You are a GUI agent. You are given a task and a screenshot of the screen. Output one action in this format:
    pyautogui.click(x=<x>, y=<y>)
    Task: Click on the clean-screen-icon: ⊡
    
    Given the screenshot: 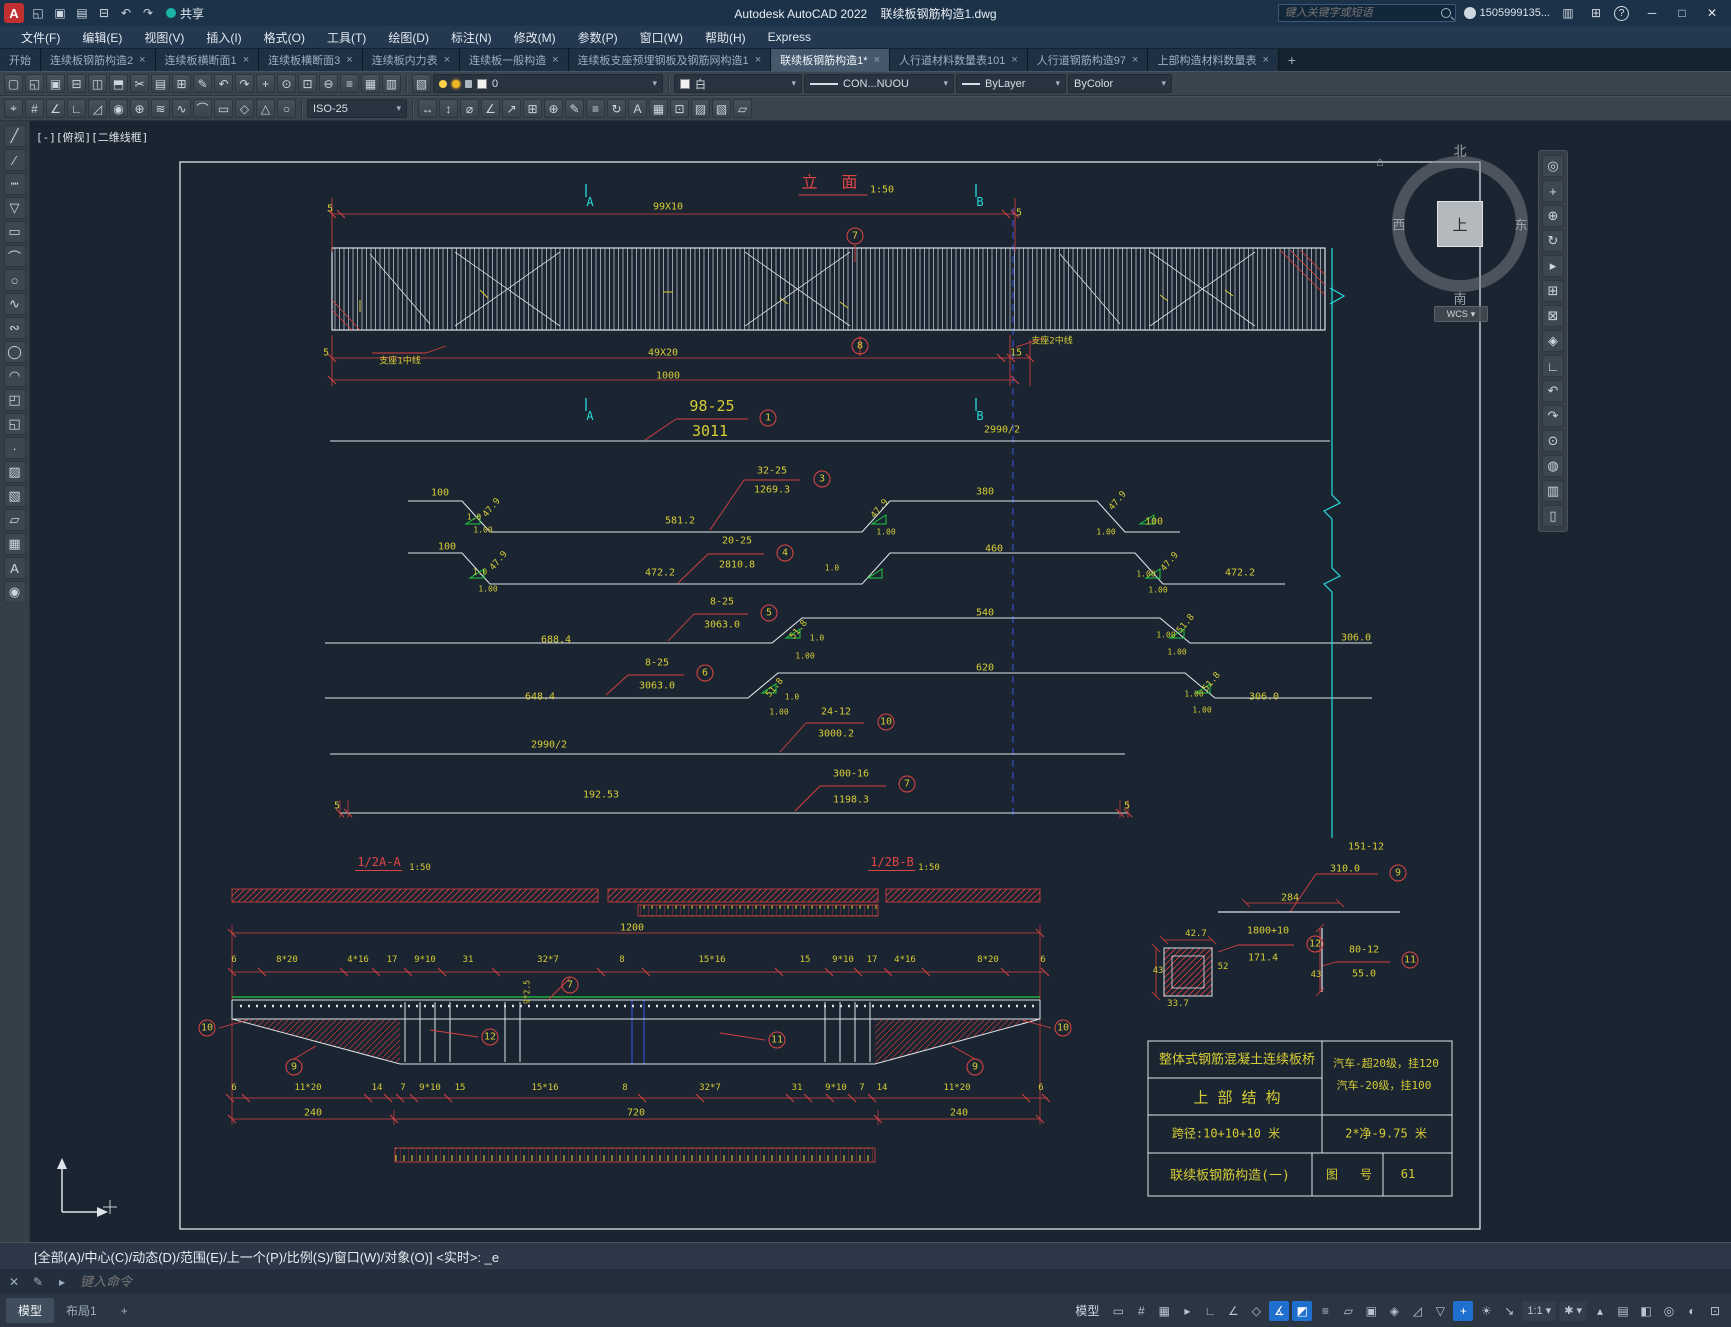 What is the action you would take?
    pyautogui.click(x=1715, y=1311)
    